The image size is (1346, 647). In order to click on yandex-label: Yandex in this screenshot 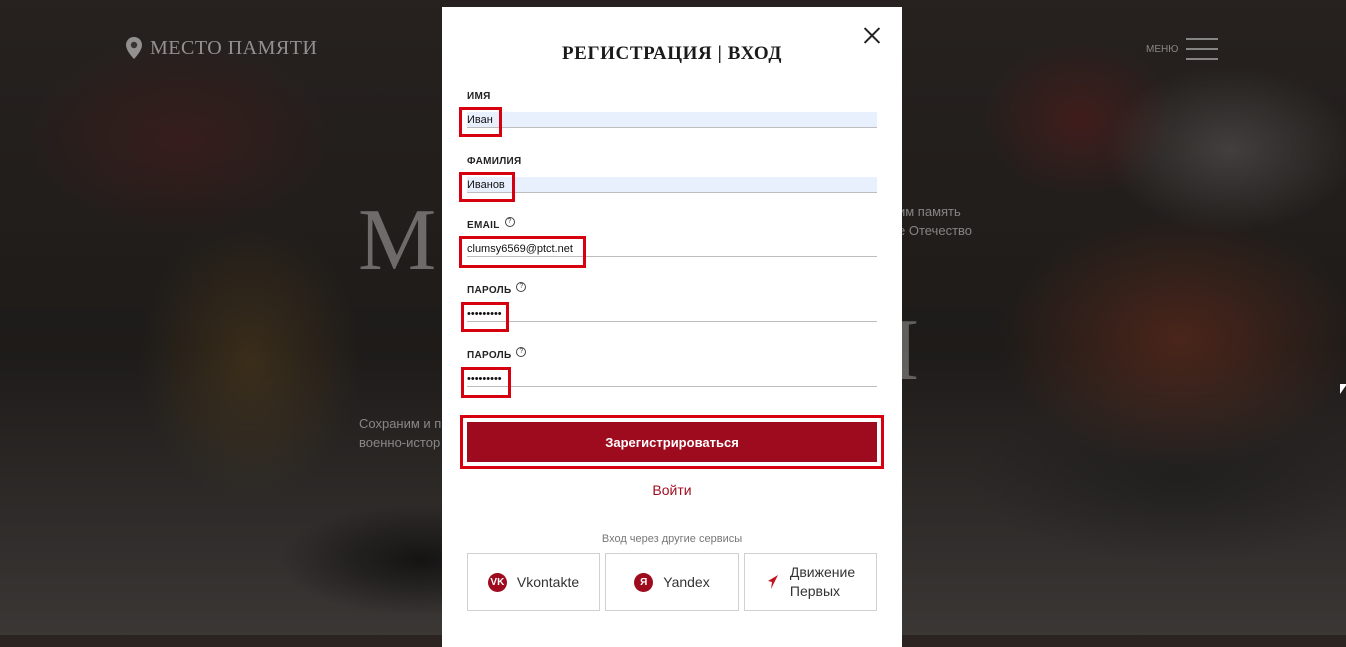, I will do `click(686, 582)`.